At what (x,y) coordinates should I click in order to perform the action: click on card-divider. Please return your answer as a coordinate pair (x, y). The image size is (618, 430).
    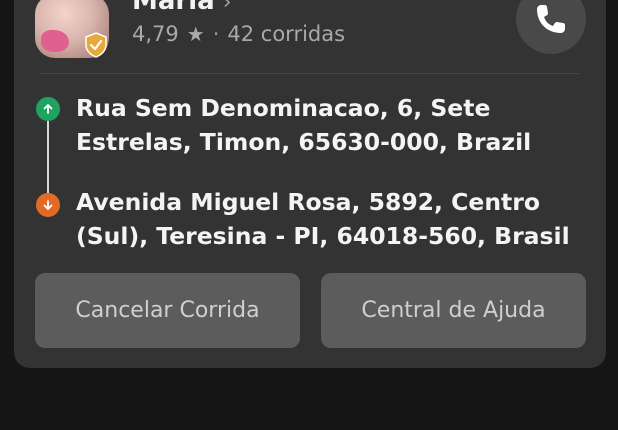
    Looking at the image, I should click on (310, 73).